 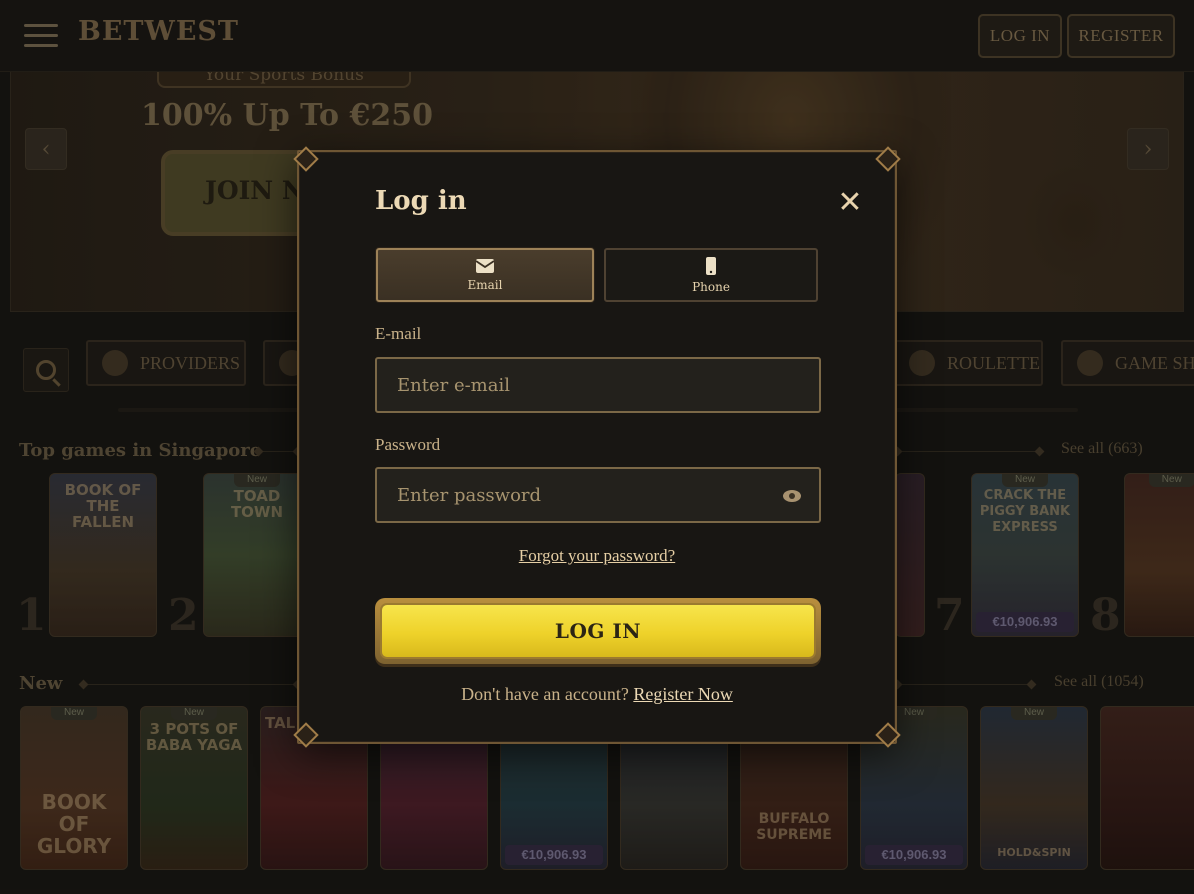 What do you see at coordinates (597, 556) in the screenshot?
I see `forgot-password-link: Forgot your password?` at bounding box center [597, 556].